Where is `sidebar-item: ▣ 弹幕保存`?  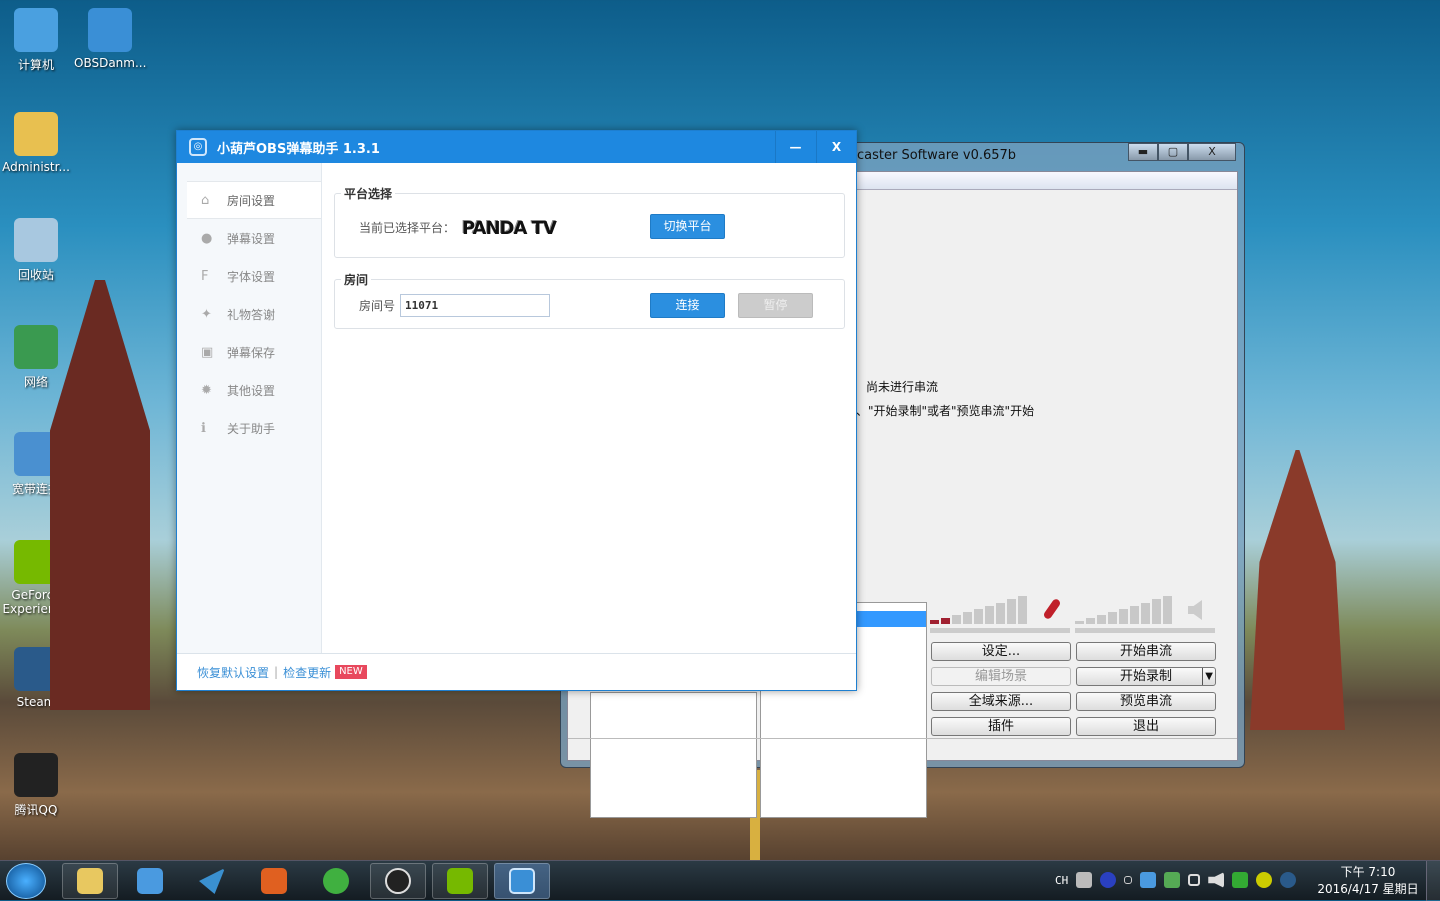
sidebar-item: ▣ 弹幕保存 is located at coordinates (249, 352).